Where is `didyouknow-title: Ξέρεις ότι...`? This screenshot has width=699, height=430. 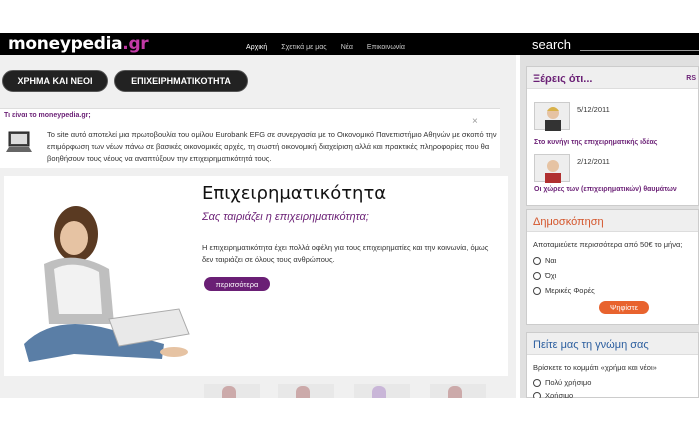 didyouknow-title: Ξέρεις ότι... is located at coordinates (612, 78).